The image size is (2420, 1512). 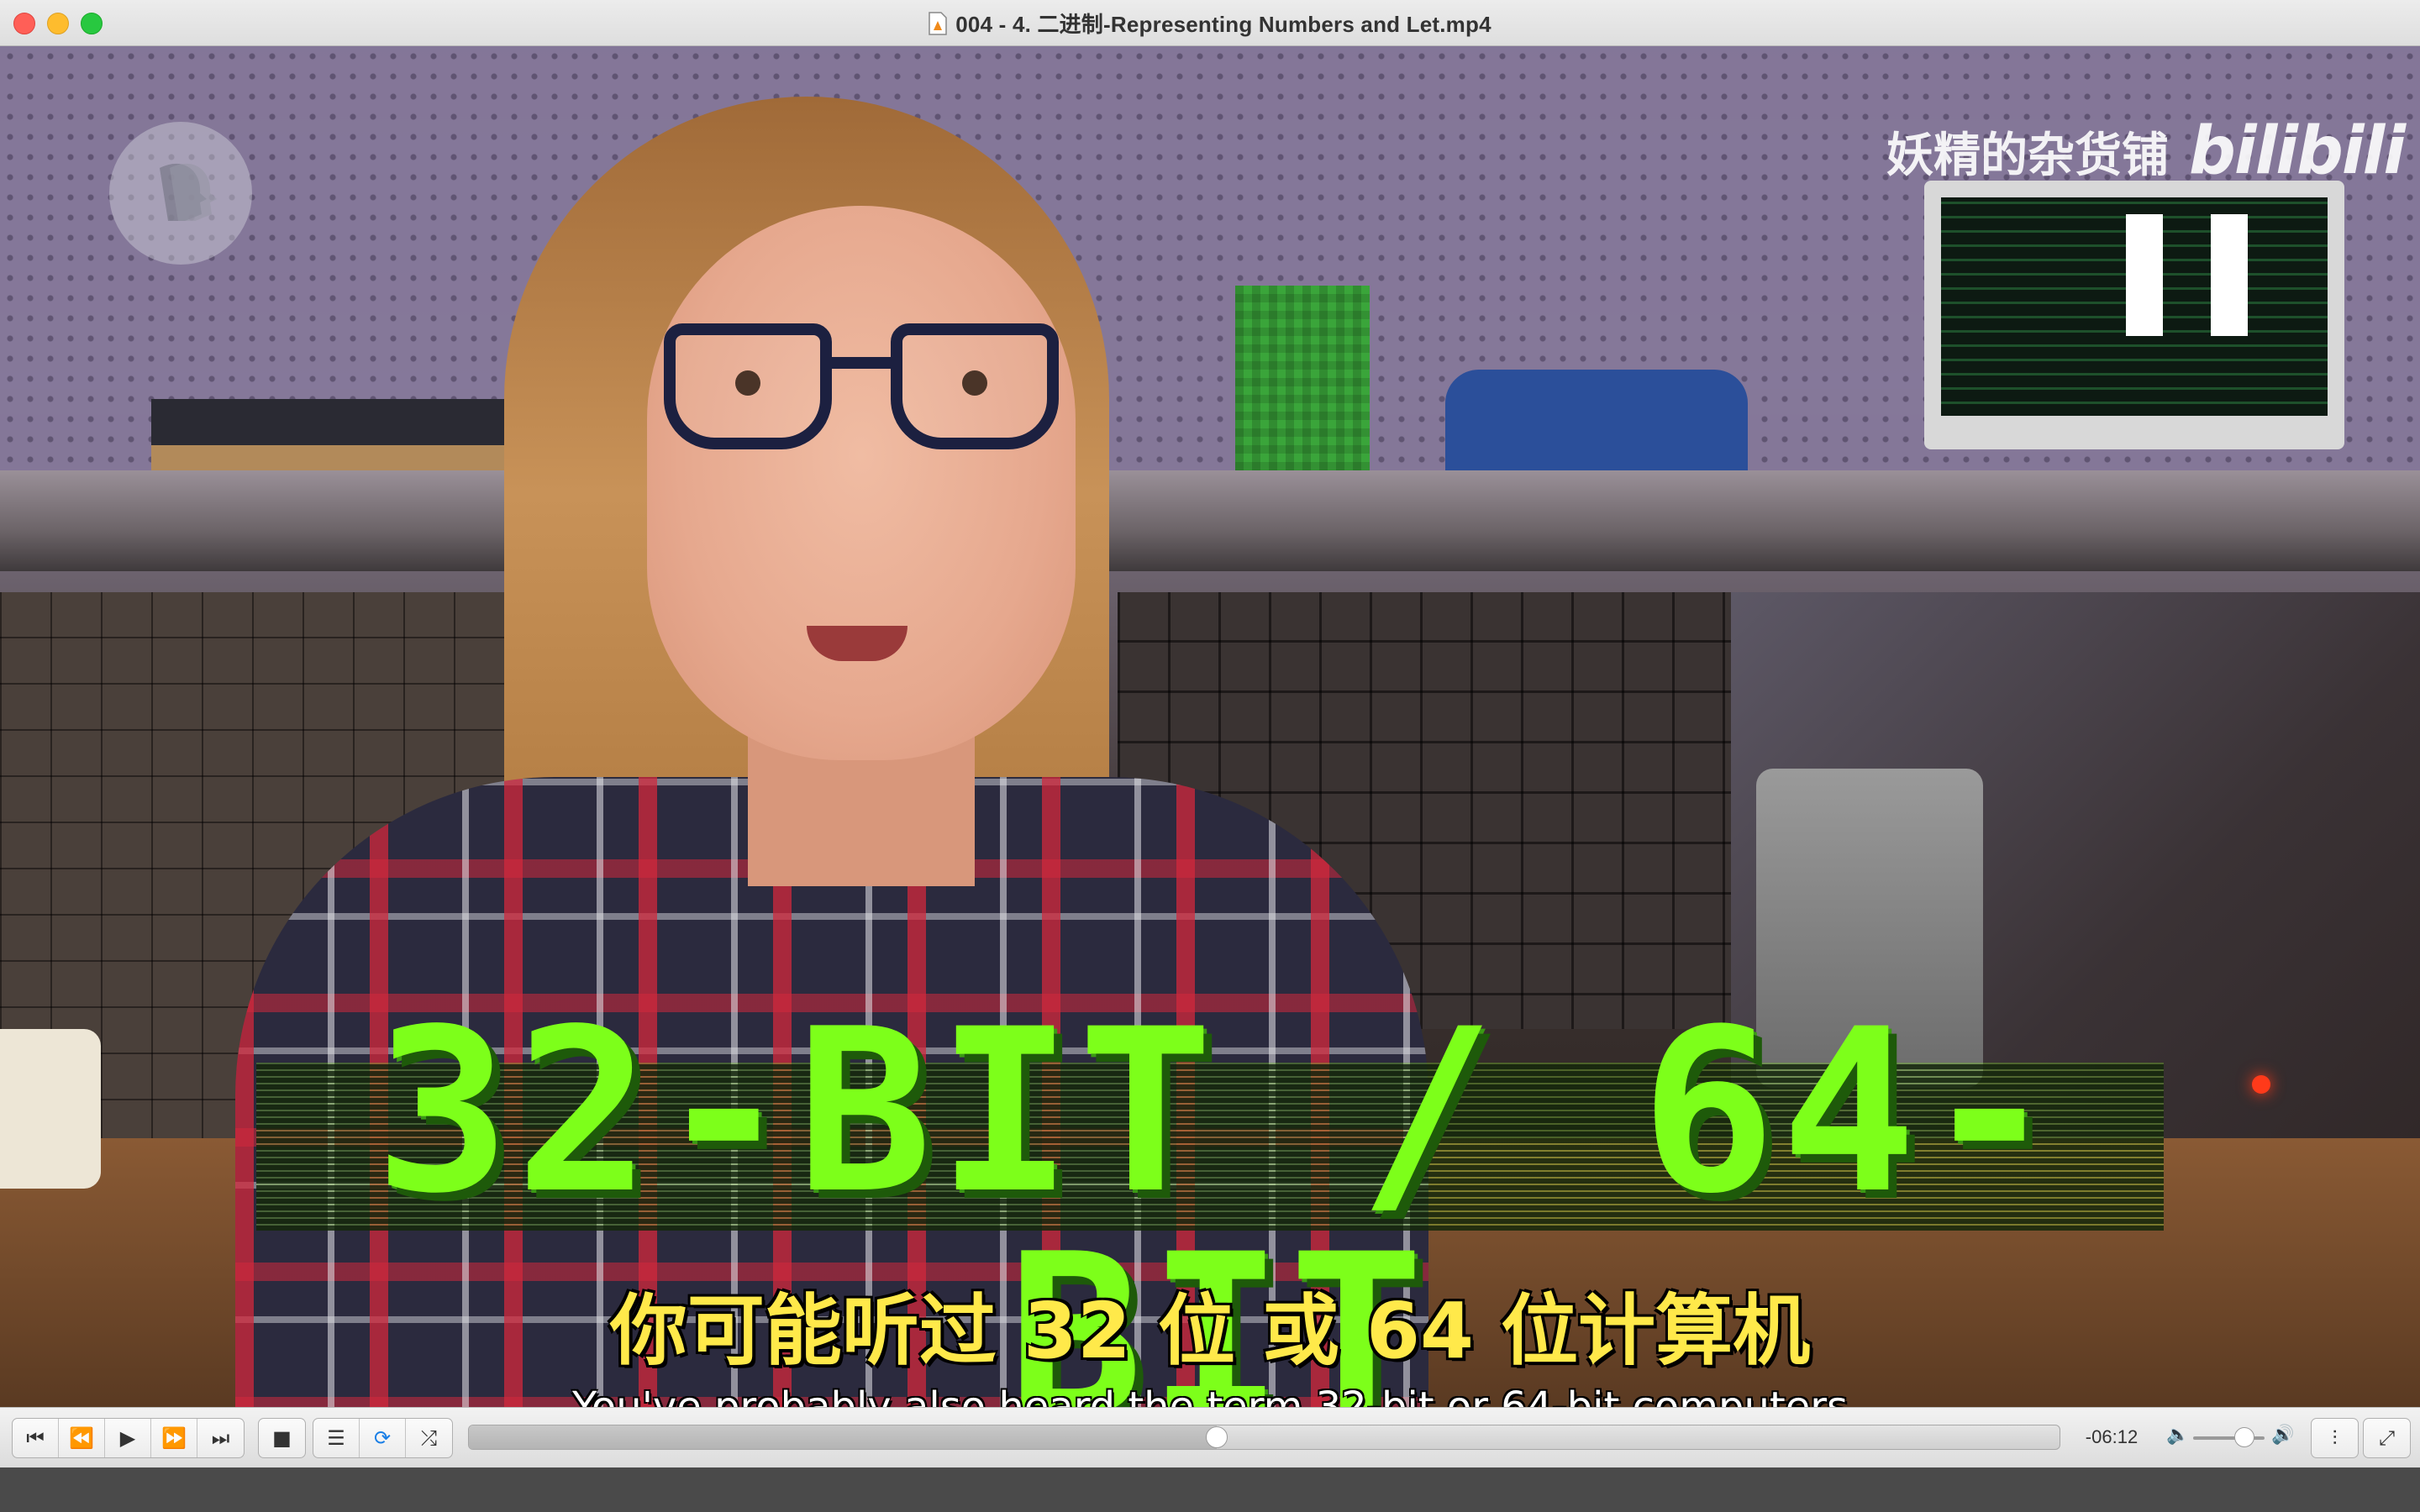 I want to click on bilibili-watermark: 妖精的杂货铺 bilibili, so click(x=2146, y=151).